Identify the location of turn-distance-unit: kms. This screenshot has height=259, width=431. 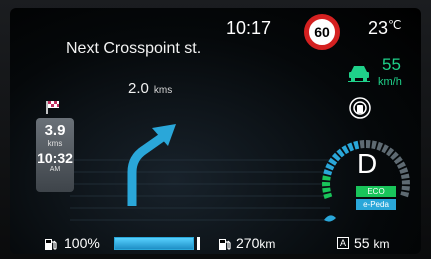
(163, 90).